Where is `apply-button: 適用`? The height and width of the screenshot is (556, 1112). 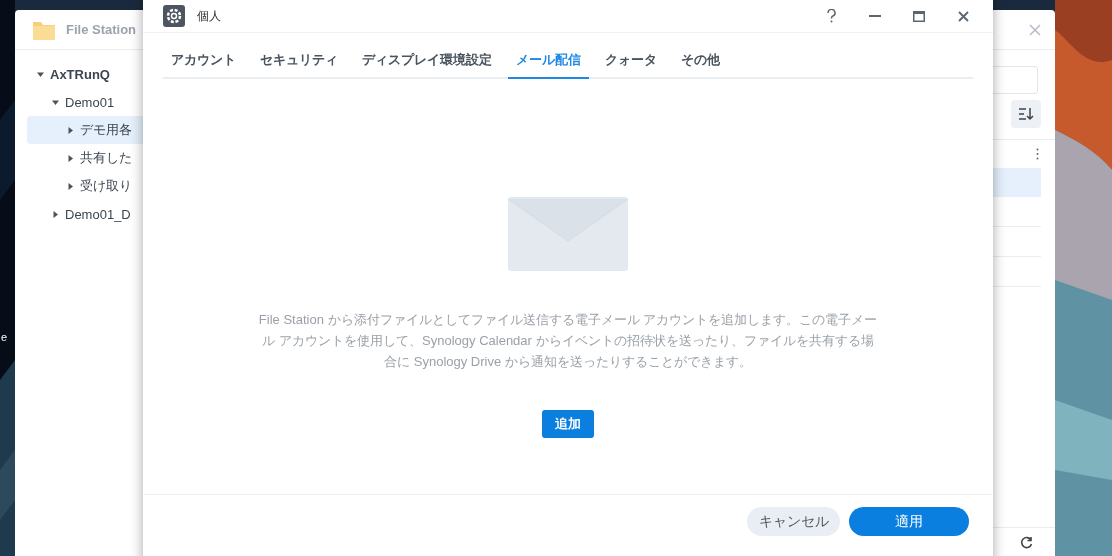 apply-button: 適用 is located at coordinates (909, 521).